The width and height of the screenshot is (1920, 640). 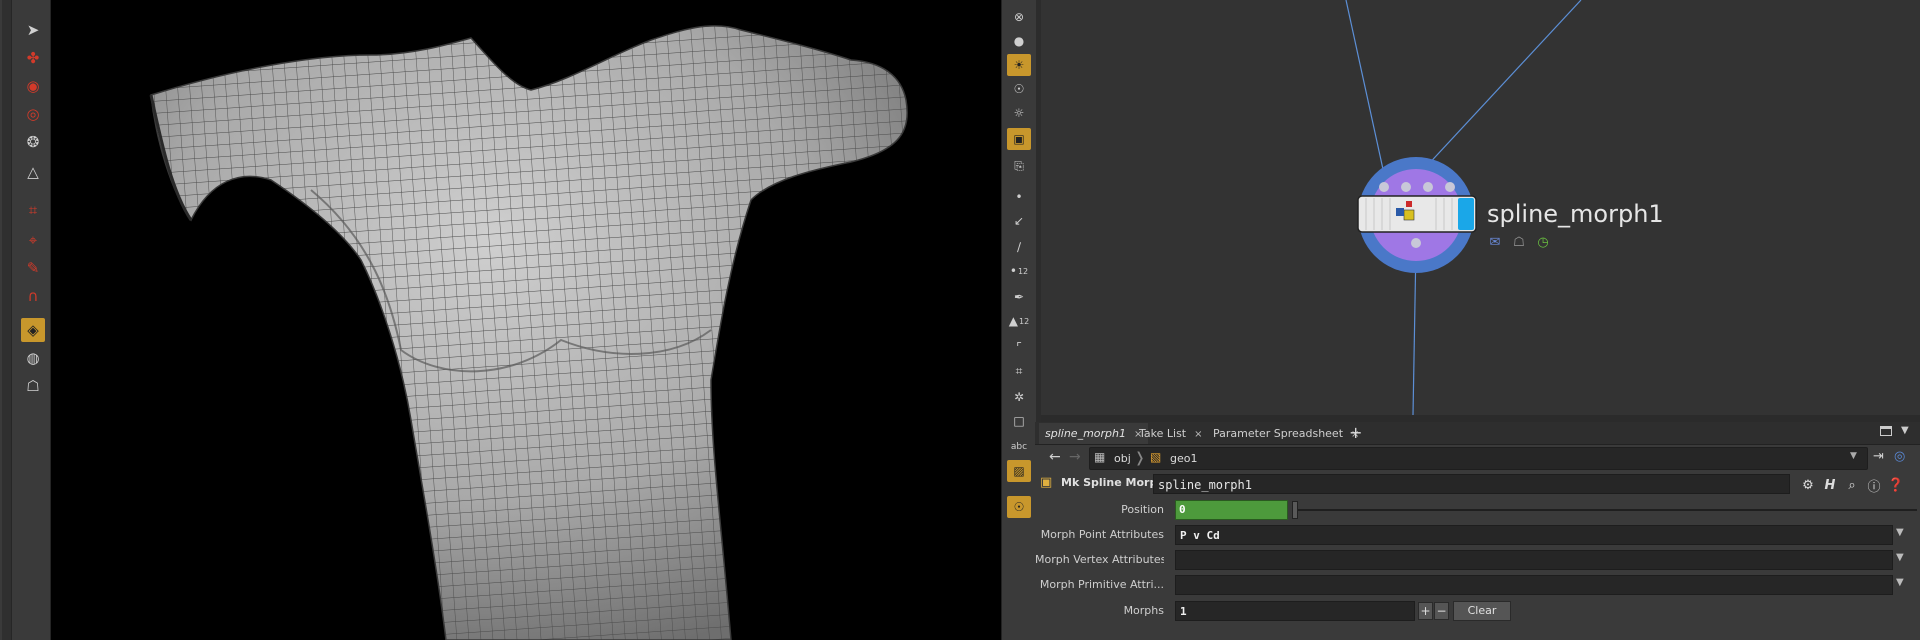 I want to click on node-icon-blue, so click(x=1400, y=212).